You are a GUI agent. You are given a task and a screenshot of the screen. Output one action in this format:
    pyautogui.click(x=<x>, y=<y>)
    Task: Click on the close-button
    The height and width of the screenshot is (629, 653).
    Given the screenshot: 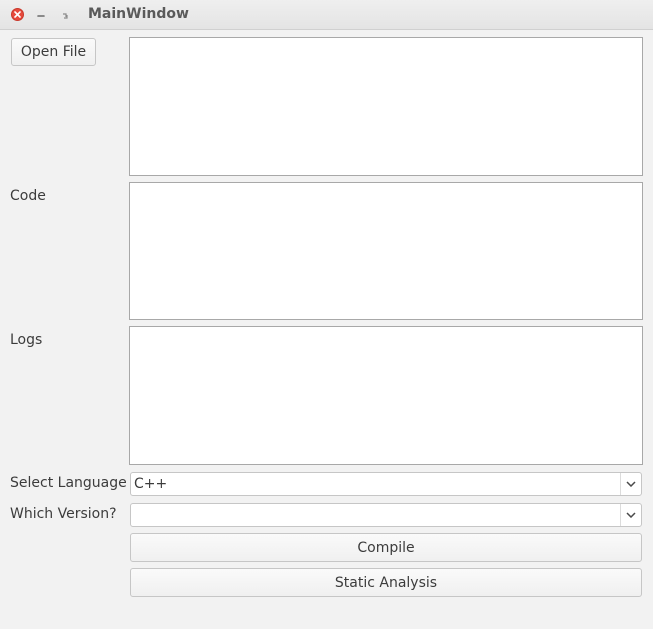 What is the action you would take?
    pyautogui.click(x=17, y=14)
    